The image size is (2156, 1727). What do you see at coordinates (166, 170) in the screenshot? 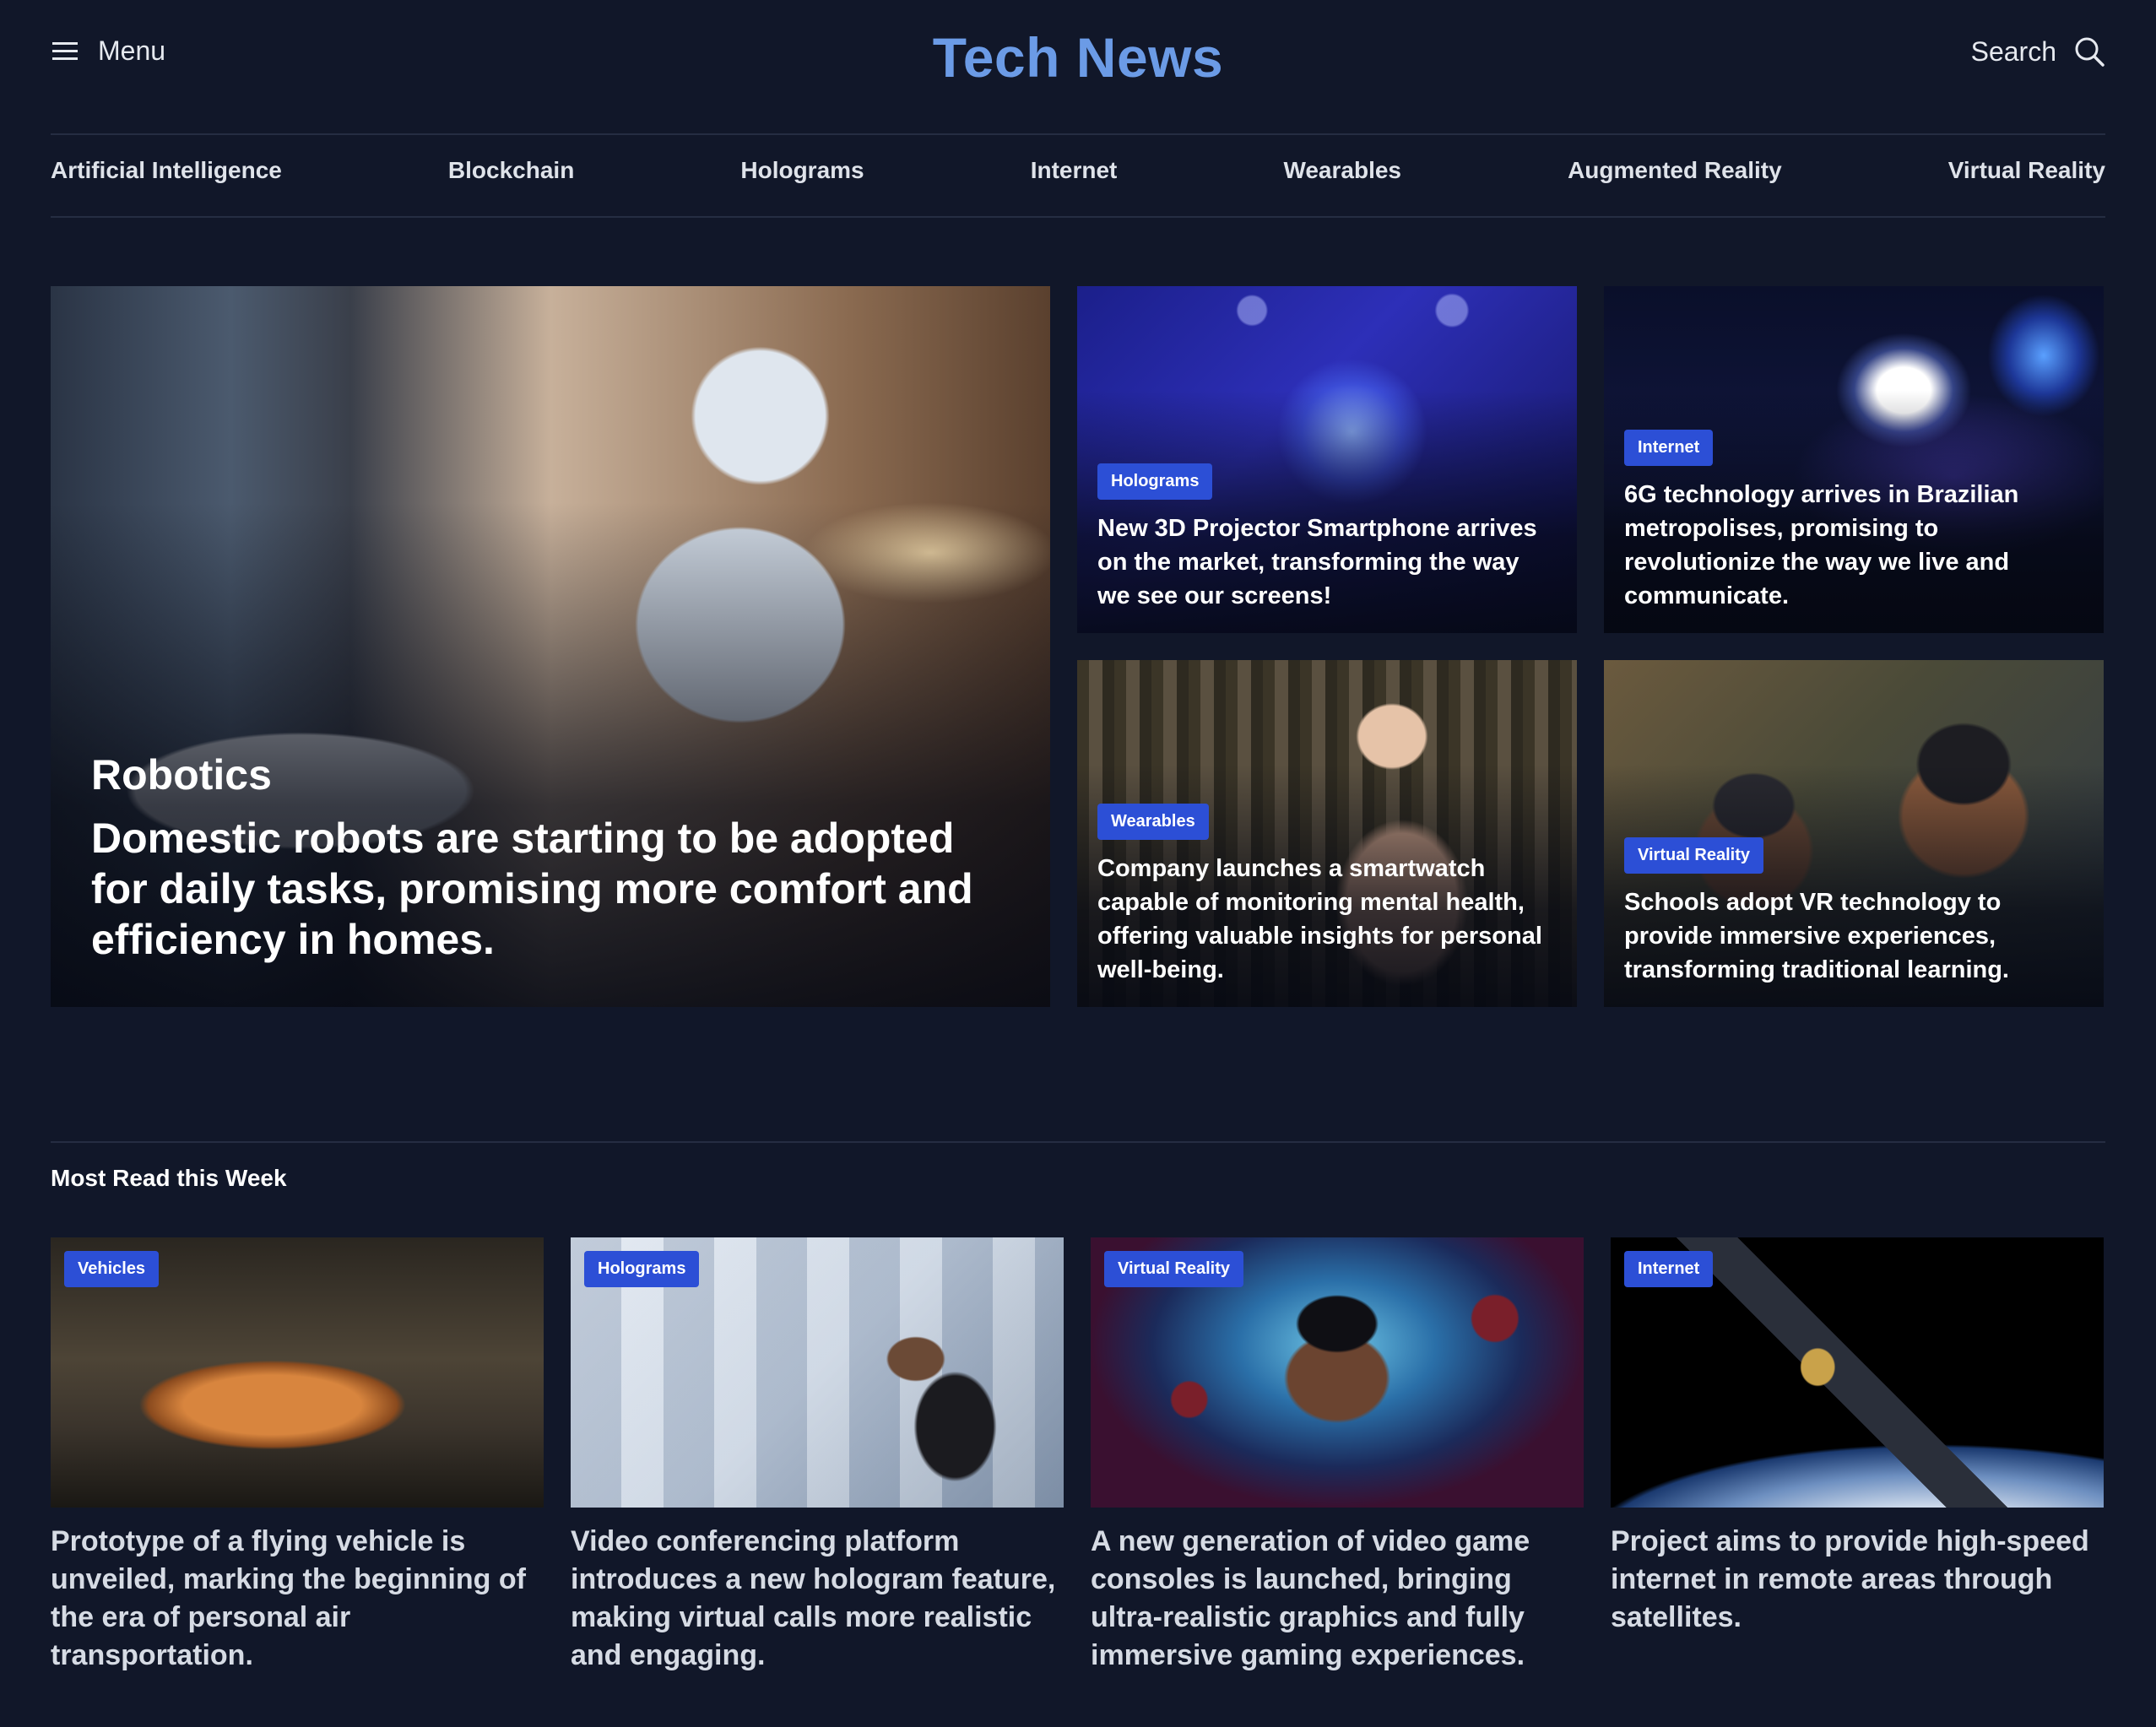
I see `nav-item-artificial-intelligence: Artificial Intelligence` at bounding box center [166, 170].